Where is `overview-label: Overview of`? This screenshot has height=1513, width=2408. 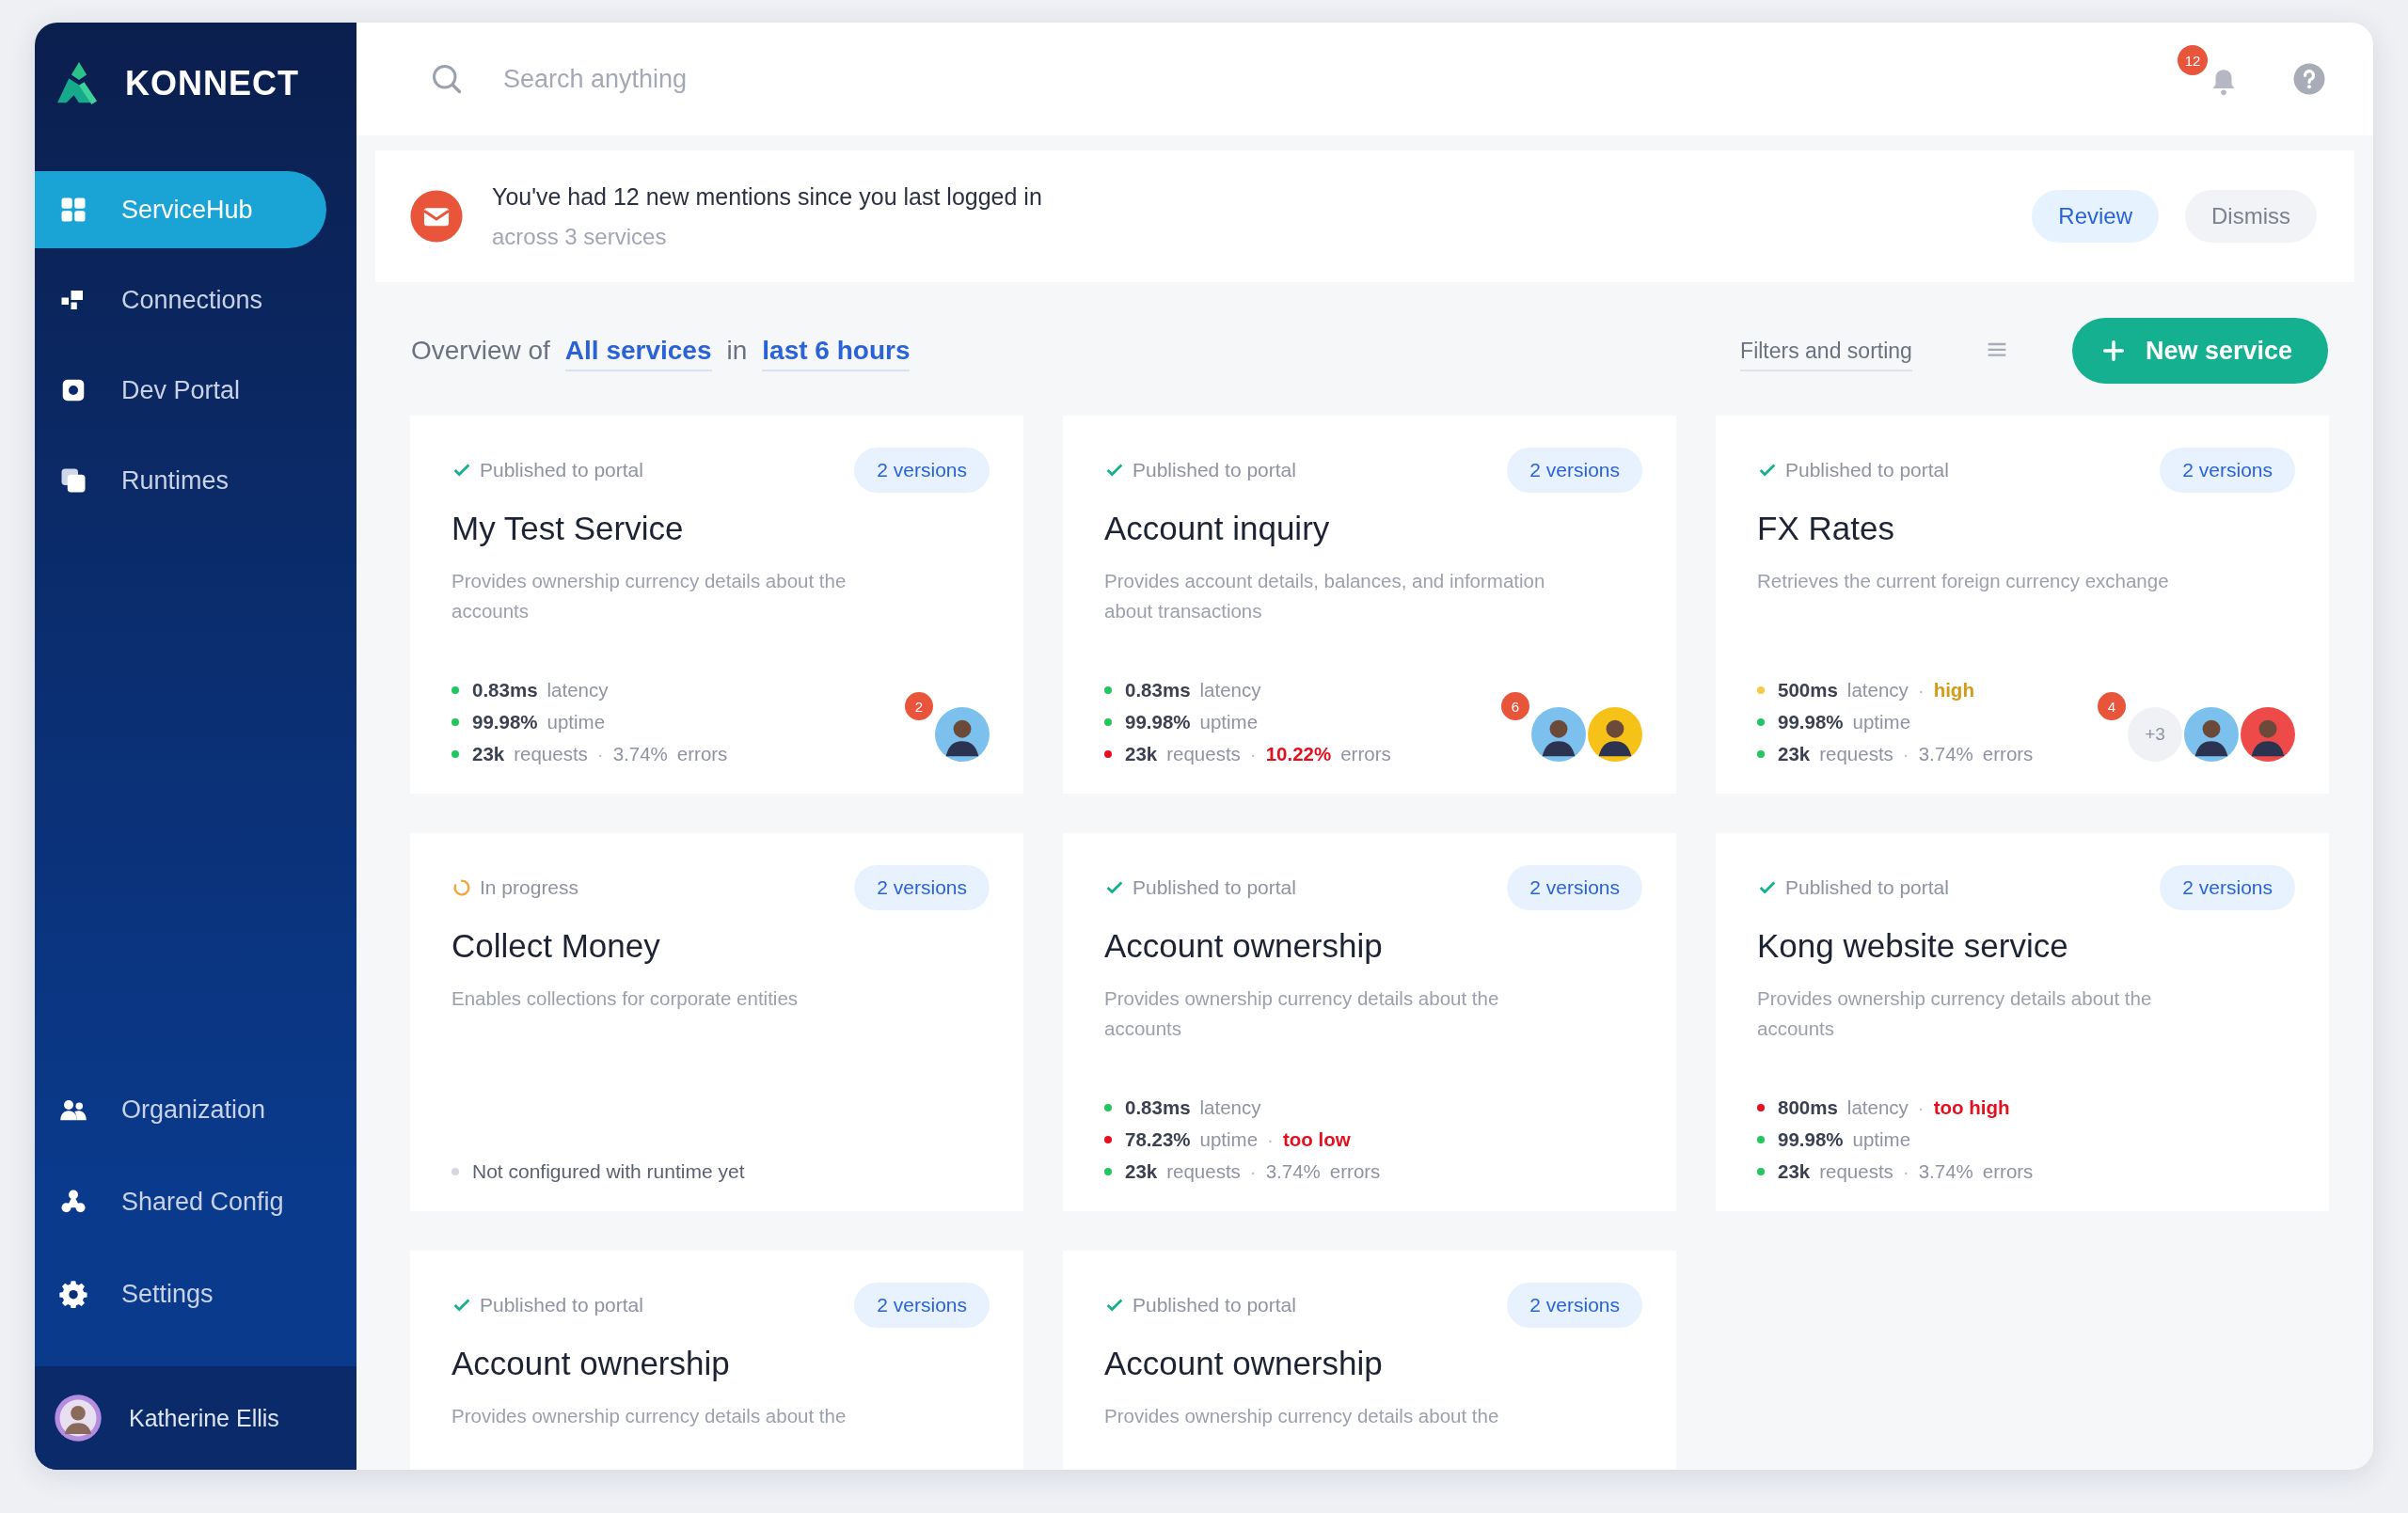 overview-label: Overview of is located at coordinates (481, 351).